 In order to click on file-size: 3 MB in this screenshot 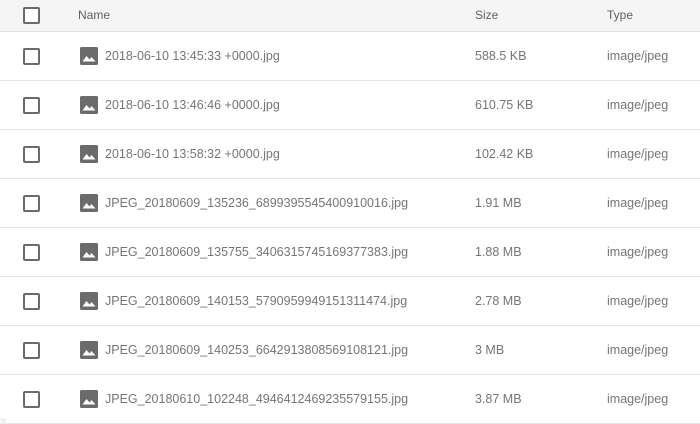, I will do `click(490, 350)`.